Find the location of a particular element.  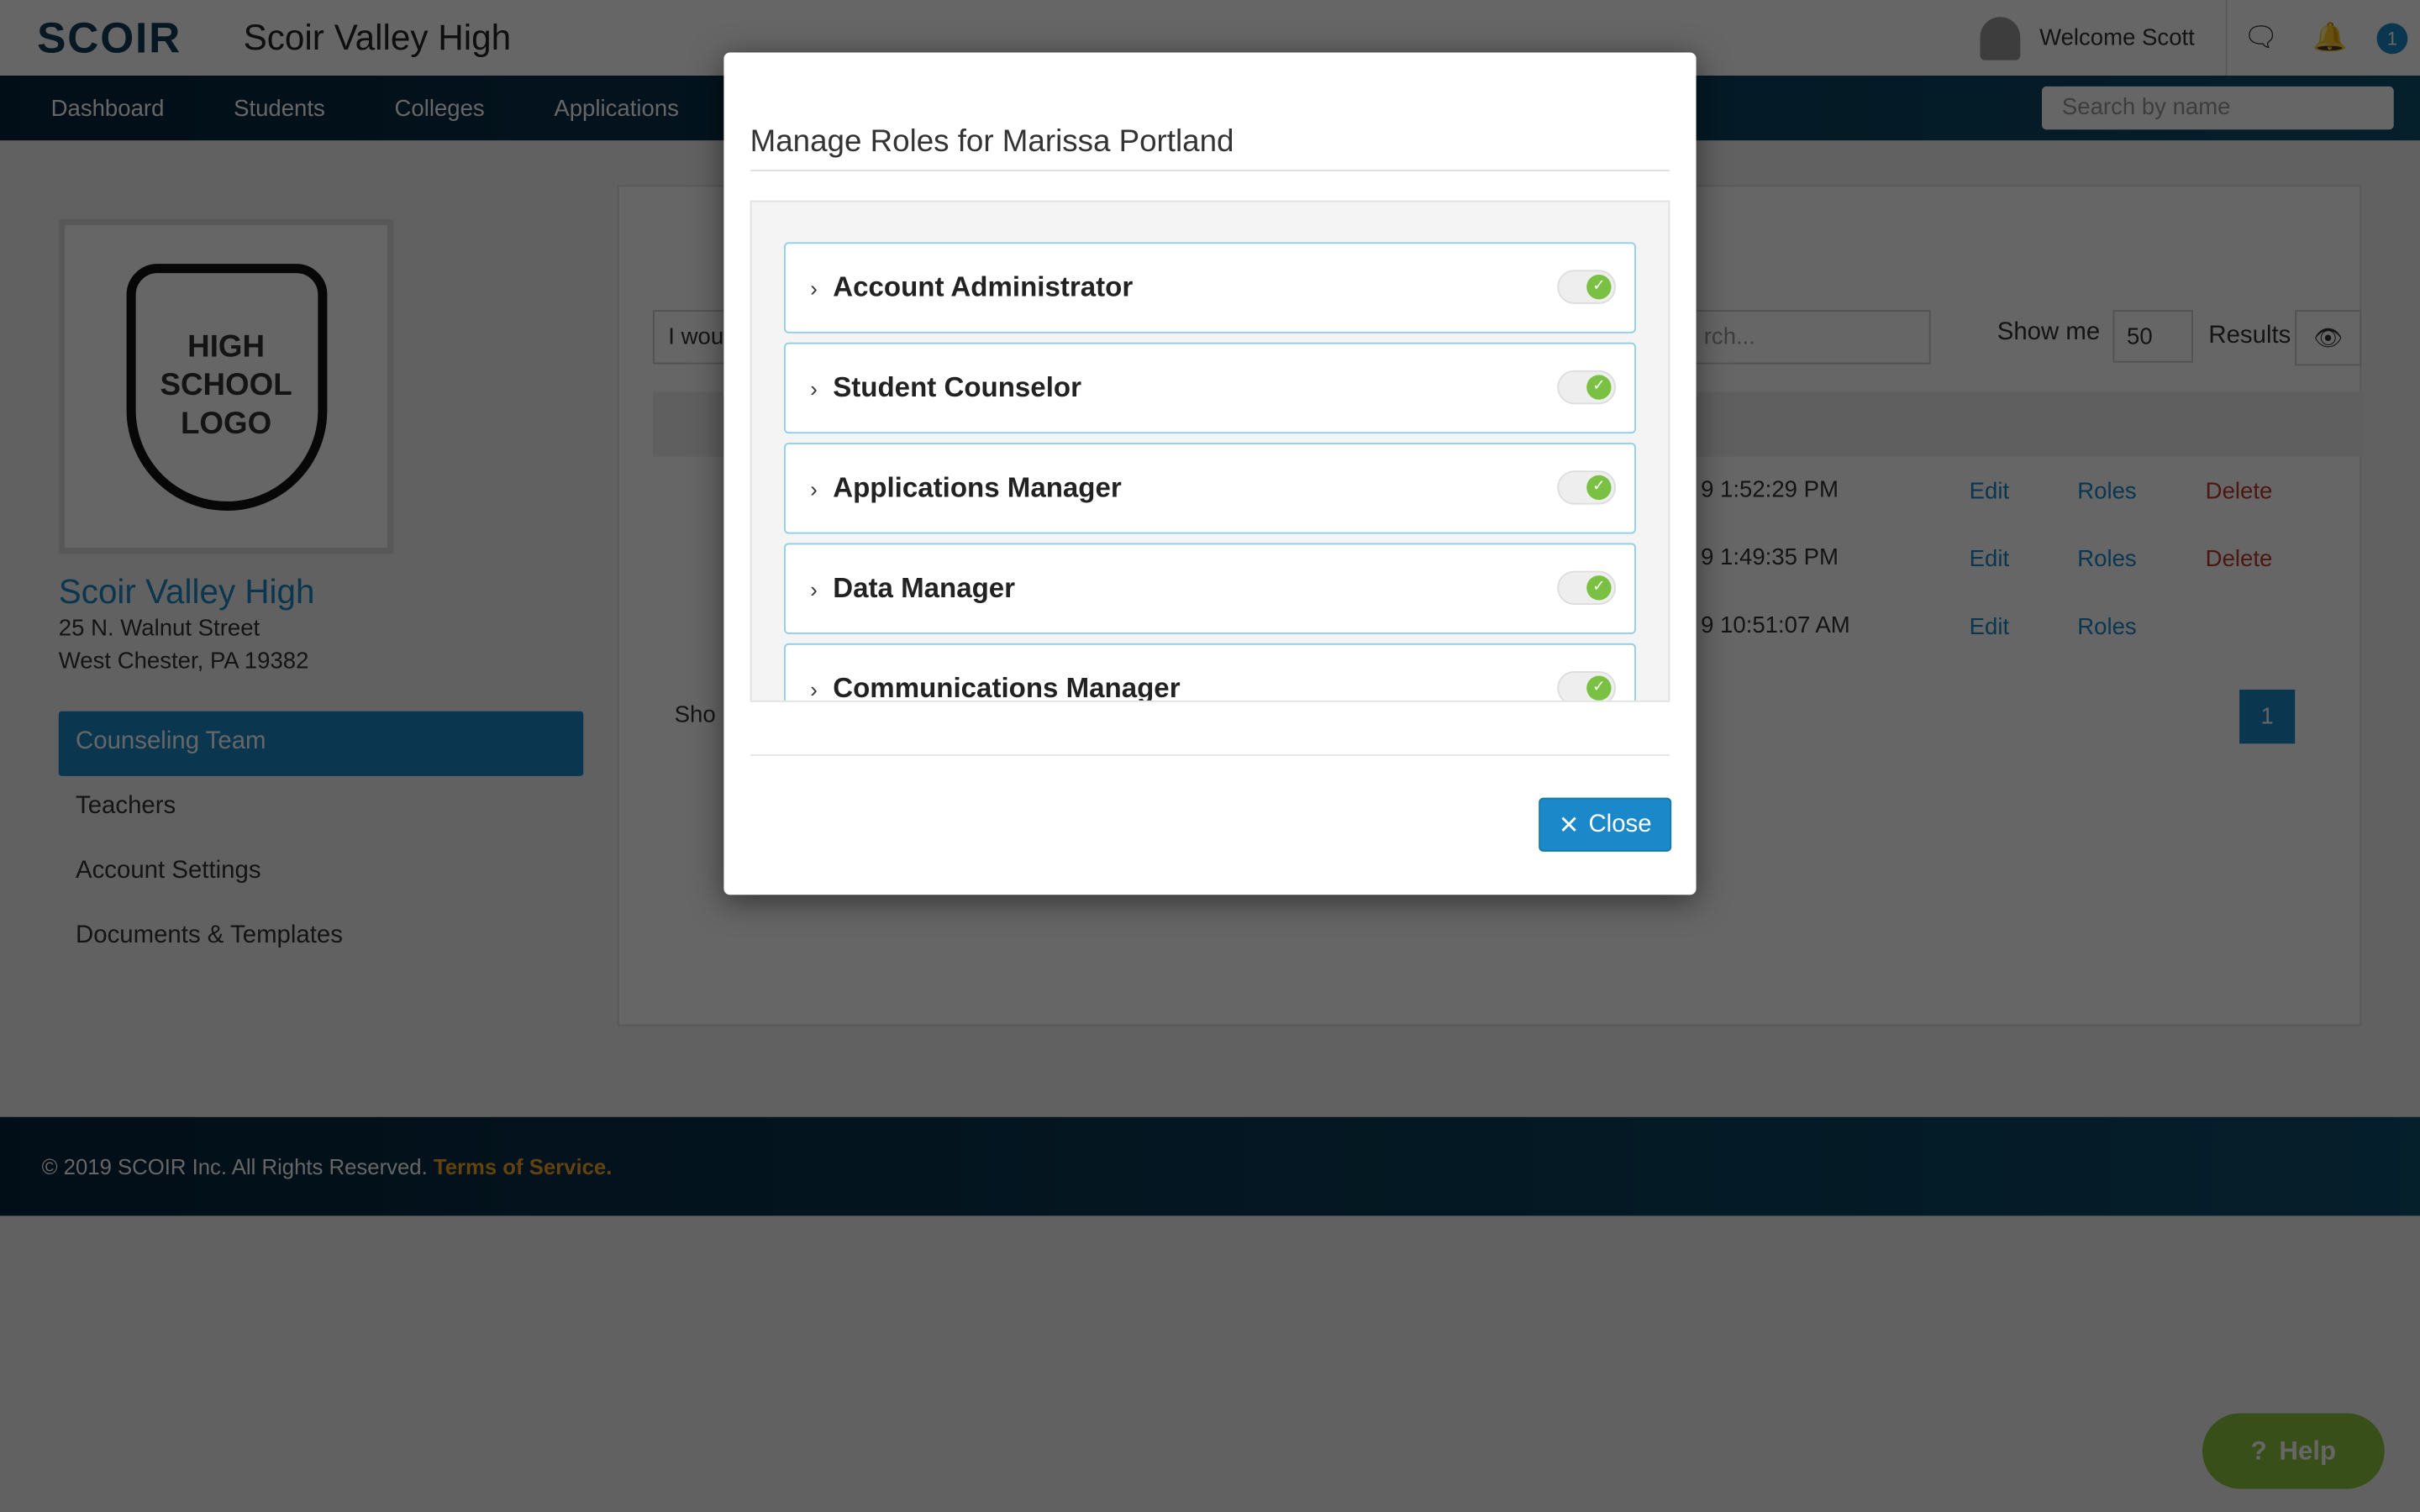

sidebar-item-teachers: Teachers is located at coordinates (321, 808).